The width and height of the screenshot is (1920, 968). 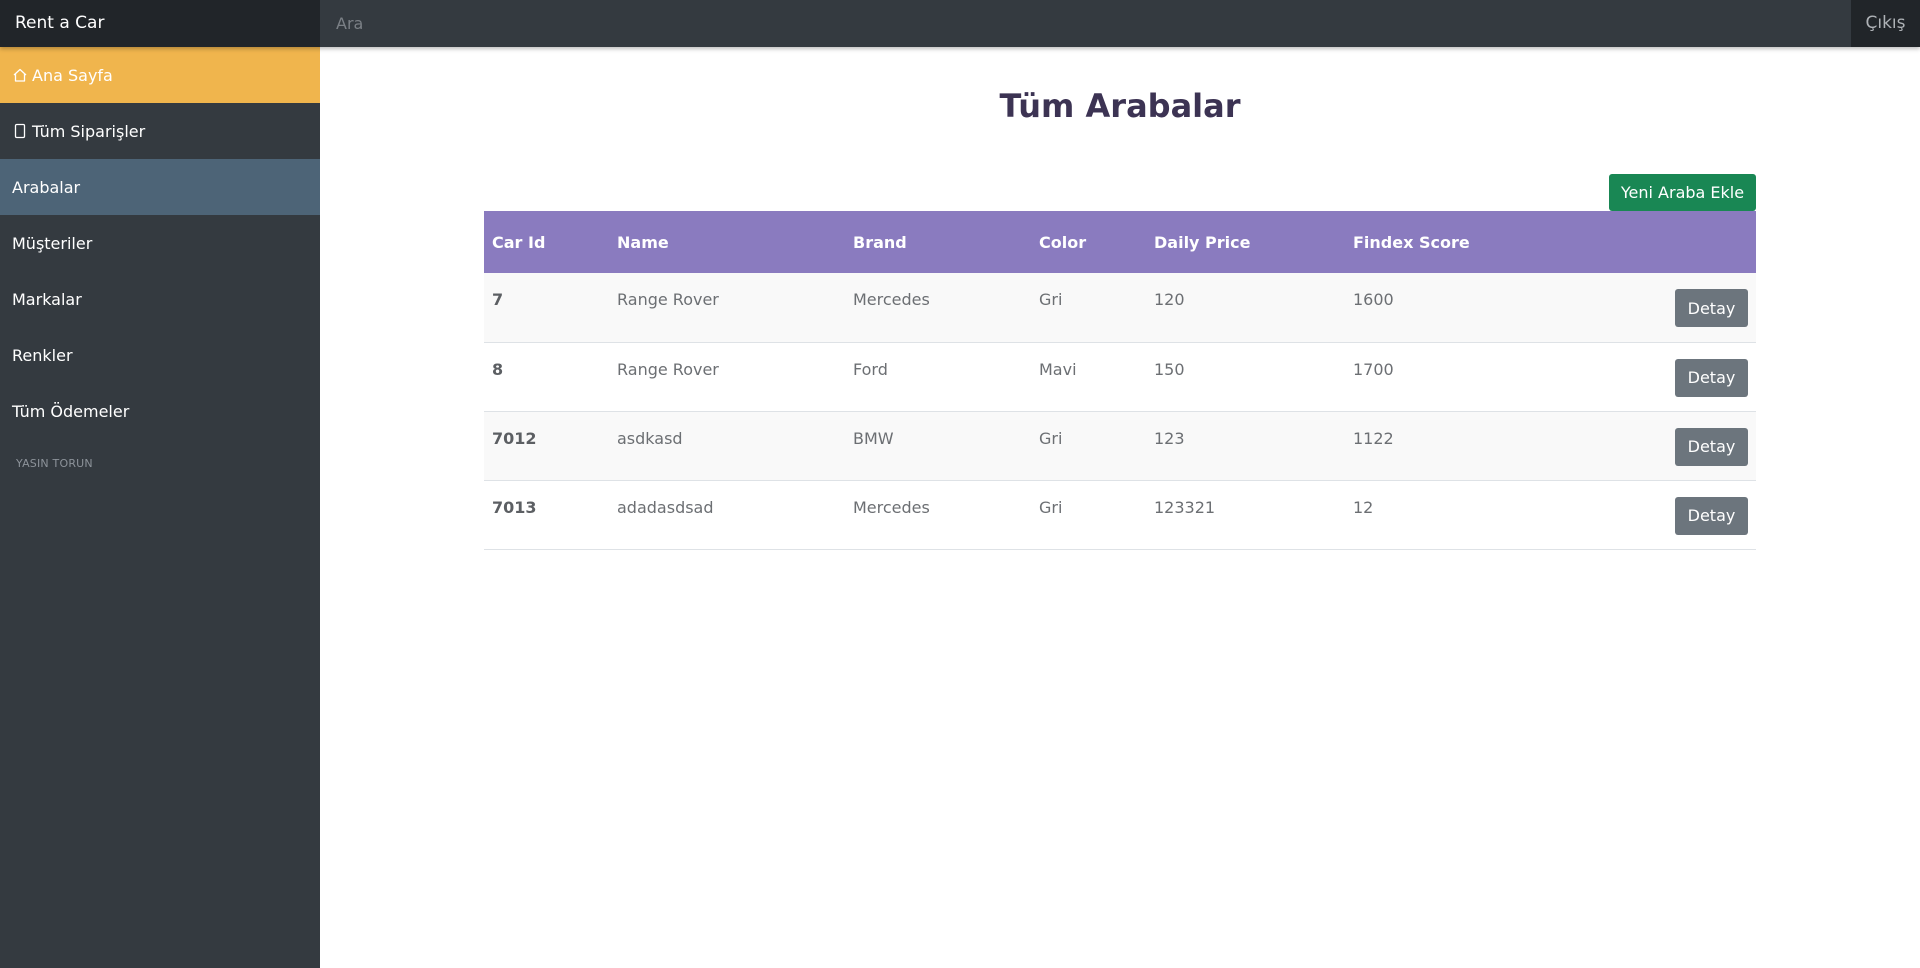 I want to click on sidebar-item-label: Müşteriler, so click(x=52, y=243).